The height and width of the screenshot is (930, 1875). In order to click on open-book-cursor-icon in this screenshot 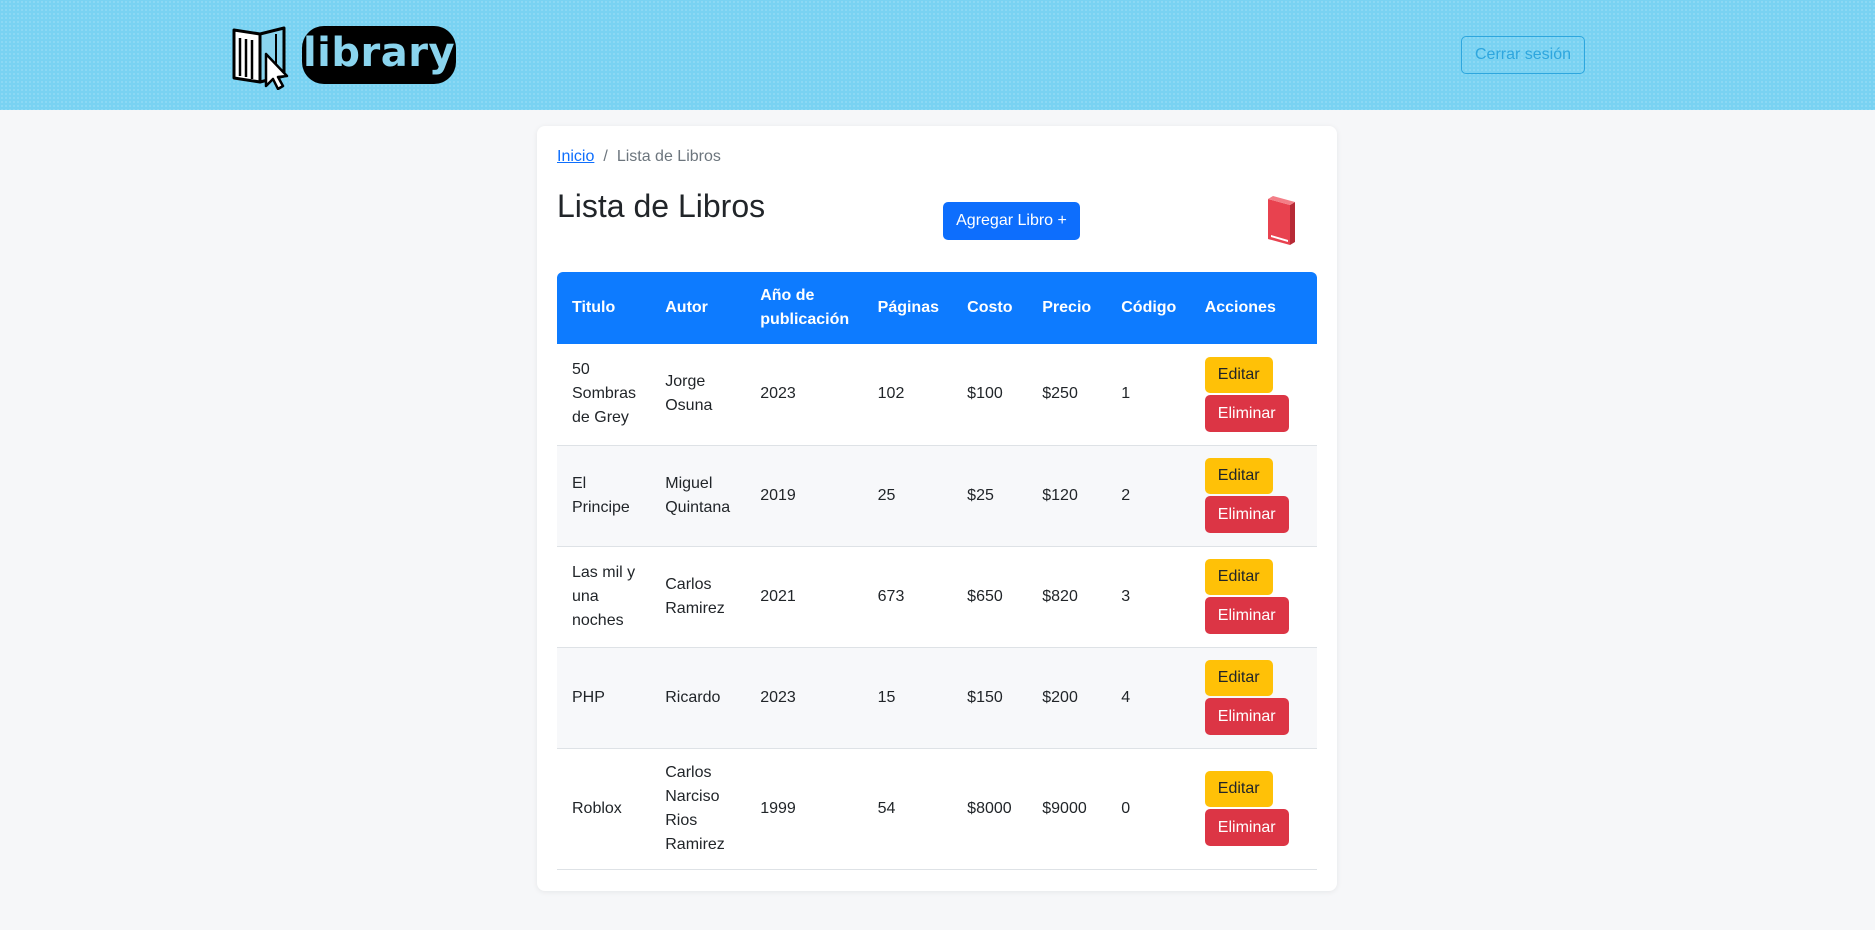, I will do `click(260, 58)`.